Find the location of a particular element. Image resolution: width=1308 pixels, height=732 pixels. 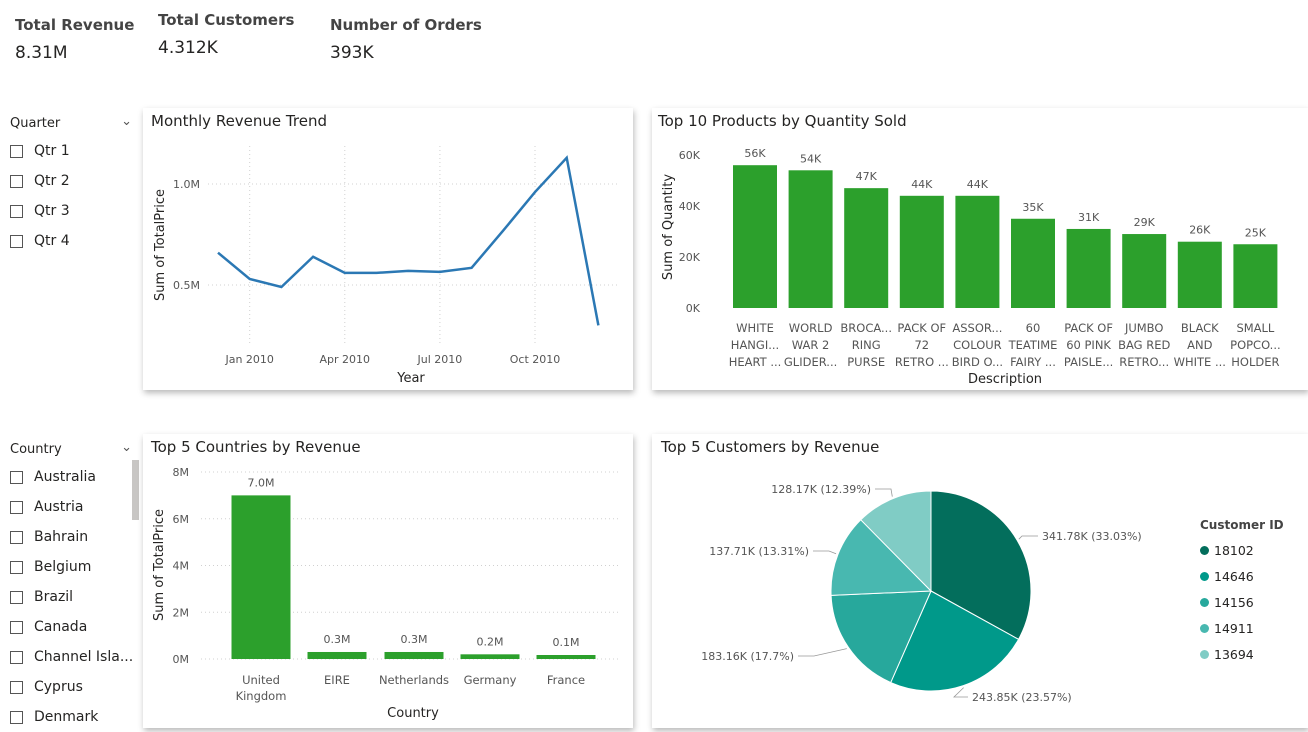

data-label: 183.16K (17.7%) is located at coordinates (747, 656).